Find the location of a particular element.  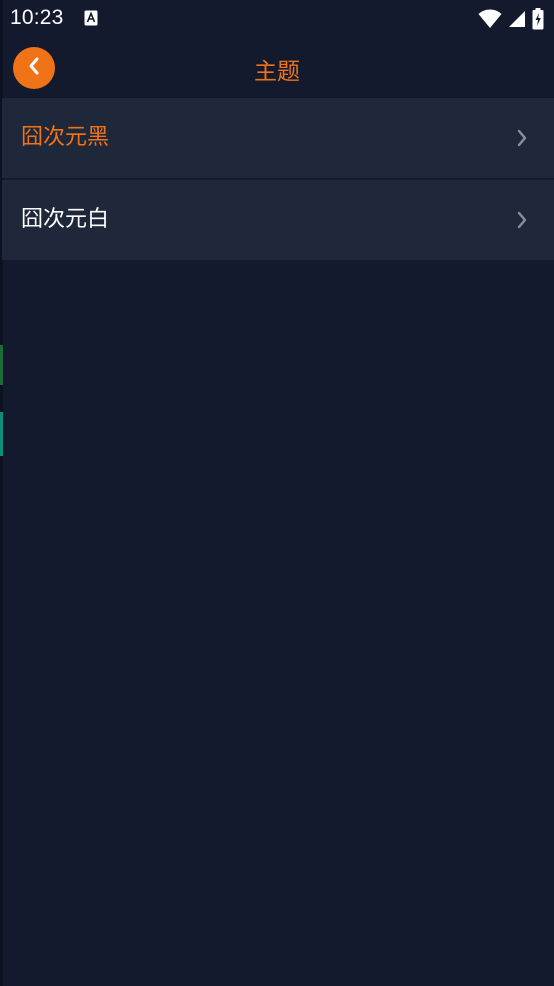

app-header: 主题 is located at coordinates (277, 67).